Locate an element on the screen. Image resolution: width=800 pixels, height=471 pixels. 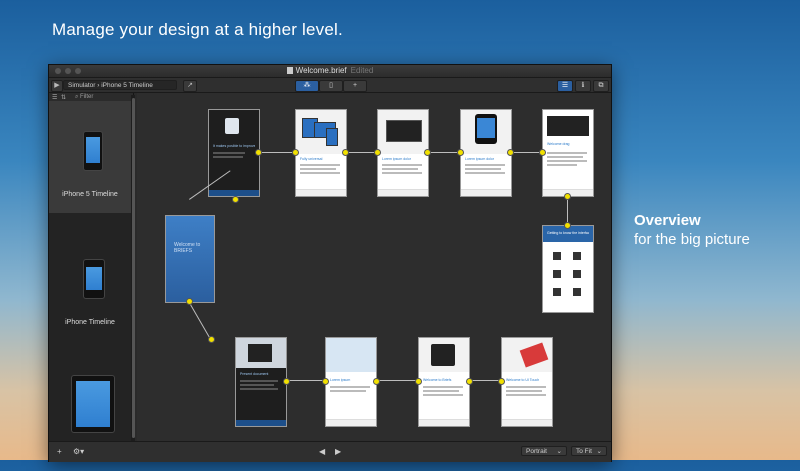
orientation-select: Portrait ⌄ is located at coordinates (544, 451).